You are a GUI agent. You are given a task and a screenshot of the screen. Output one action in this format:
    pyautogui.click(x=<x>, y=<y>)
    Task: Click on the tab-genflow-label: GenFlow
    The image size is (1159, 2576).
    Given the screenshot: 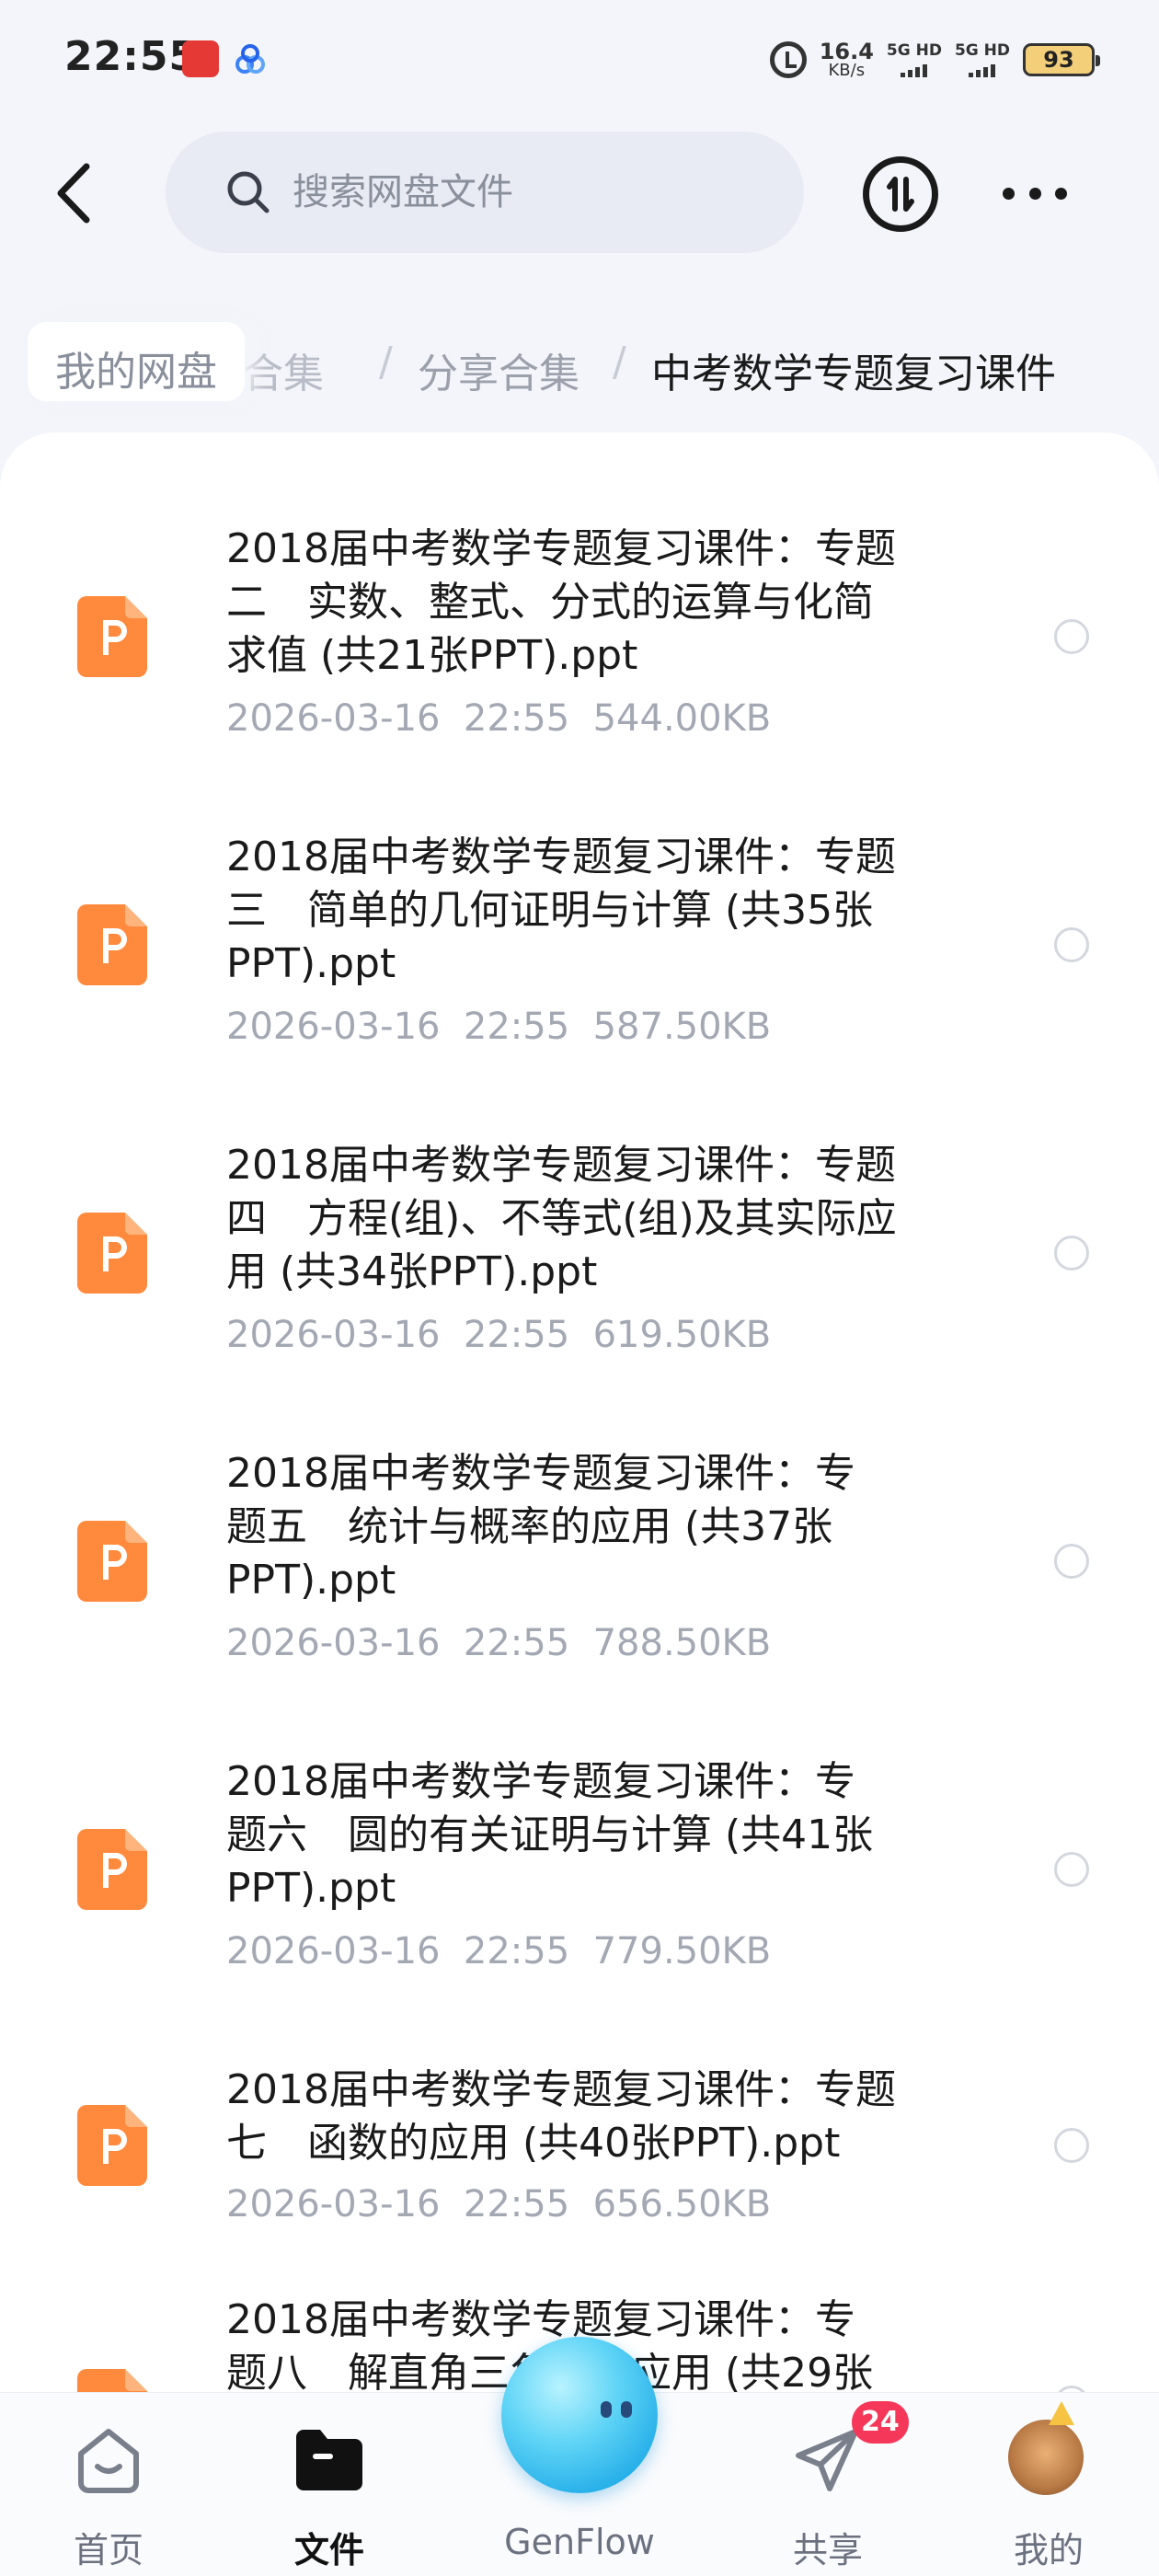 What is the action you would take?
    pyautogui.click(x=579, y=2542)
    